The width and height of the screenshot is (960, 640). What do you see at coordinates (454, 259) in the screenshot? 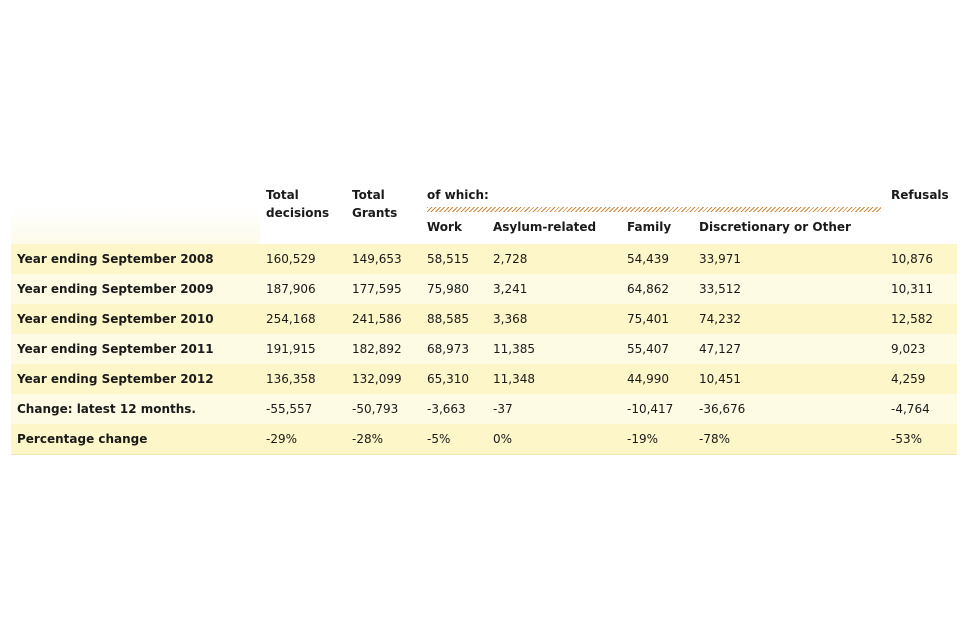
I see `cell-work: 58,515` at bounding box center [454, 259].